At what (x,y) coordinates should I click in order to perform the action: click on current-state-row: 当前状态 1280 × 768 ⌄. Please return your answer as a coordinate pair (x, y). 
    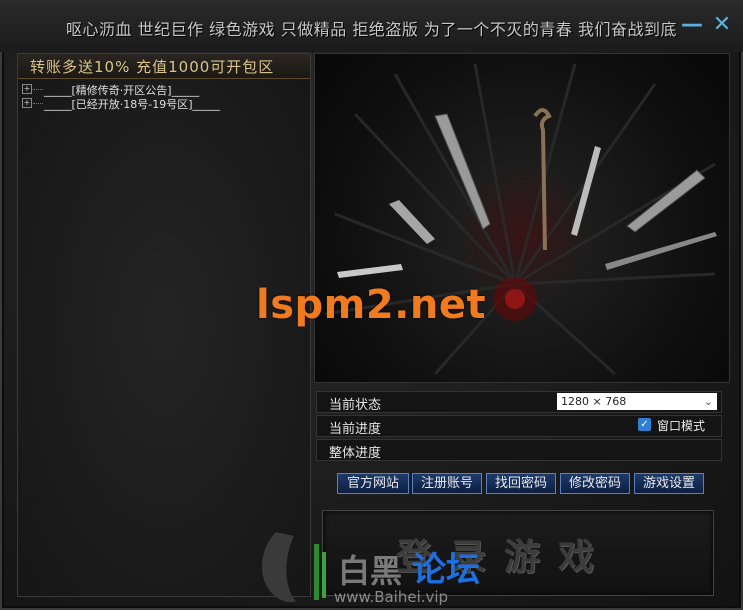
    Looking at the image, I should click on (519, 402).